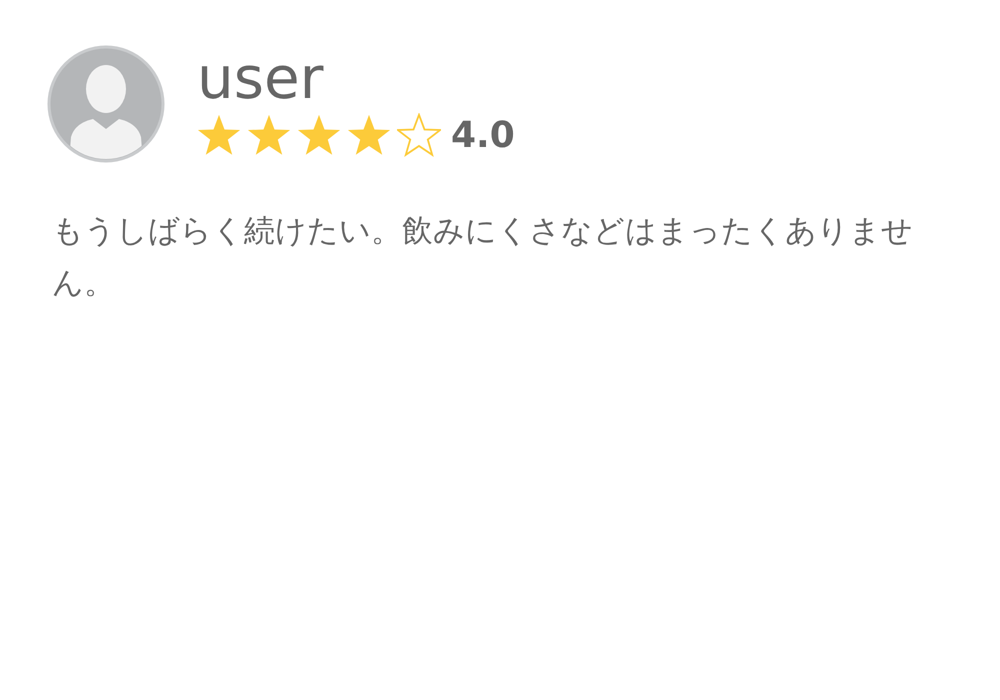 This screenshot has width=1000, height=700. I want to click on empty-star-icon, so click(419, 135).